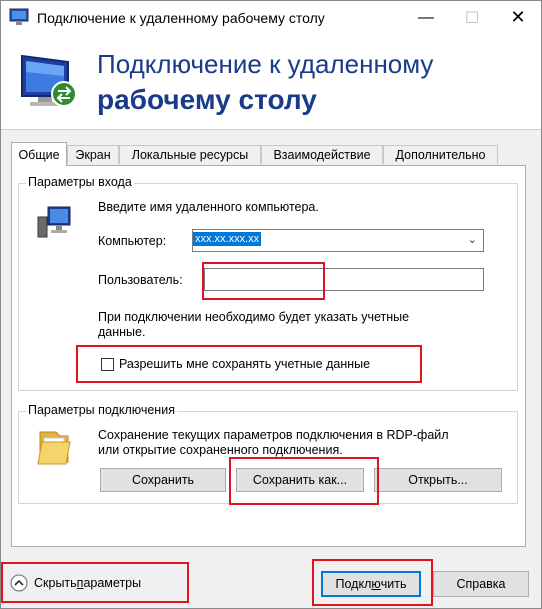  Describe the element at coordinates (353, 584) in the screenshot. I see `connect-label-prefix: Подкл` at that location.